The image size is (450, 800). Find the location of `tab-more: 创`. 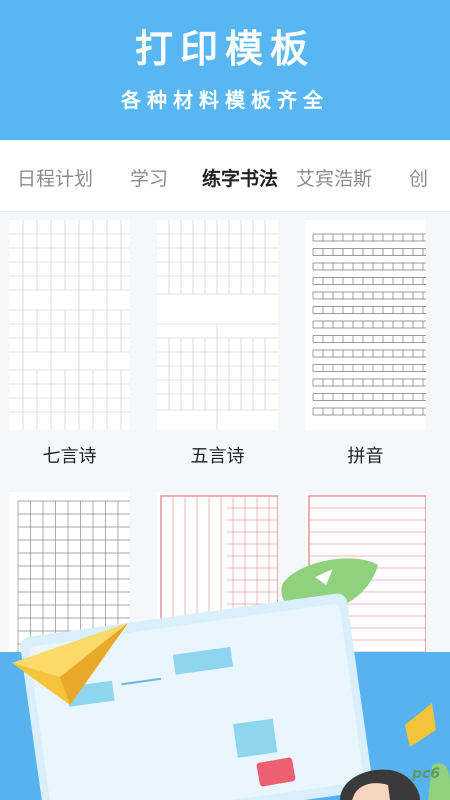

tab-more: 创 is located at coordinates (418, 177).